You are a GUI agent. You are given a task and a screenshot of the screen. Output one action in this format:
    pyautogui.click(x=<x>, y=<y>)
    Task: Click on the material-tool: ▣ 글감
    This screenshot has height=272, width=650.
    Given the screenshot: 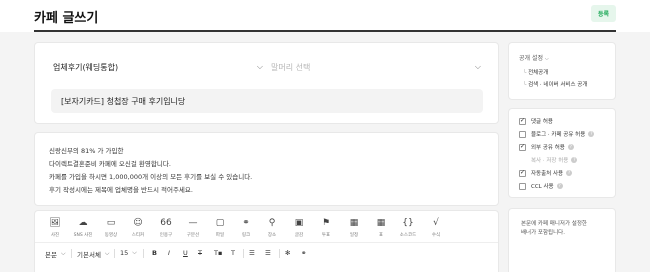 What is the action you would take?
    pyautogui.click(x=299, y=228)
    